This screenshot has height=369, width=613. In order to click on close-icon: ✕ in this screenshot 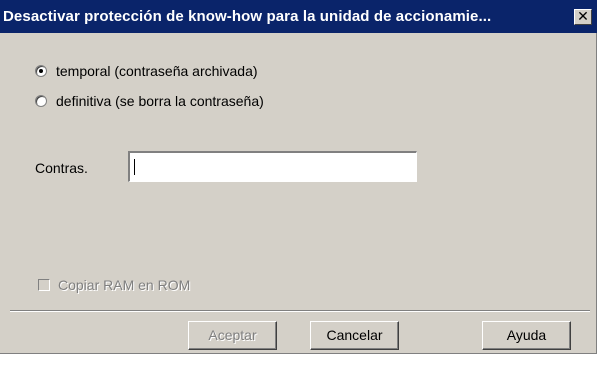, I will do `click(583, 16)`.